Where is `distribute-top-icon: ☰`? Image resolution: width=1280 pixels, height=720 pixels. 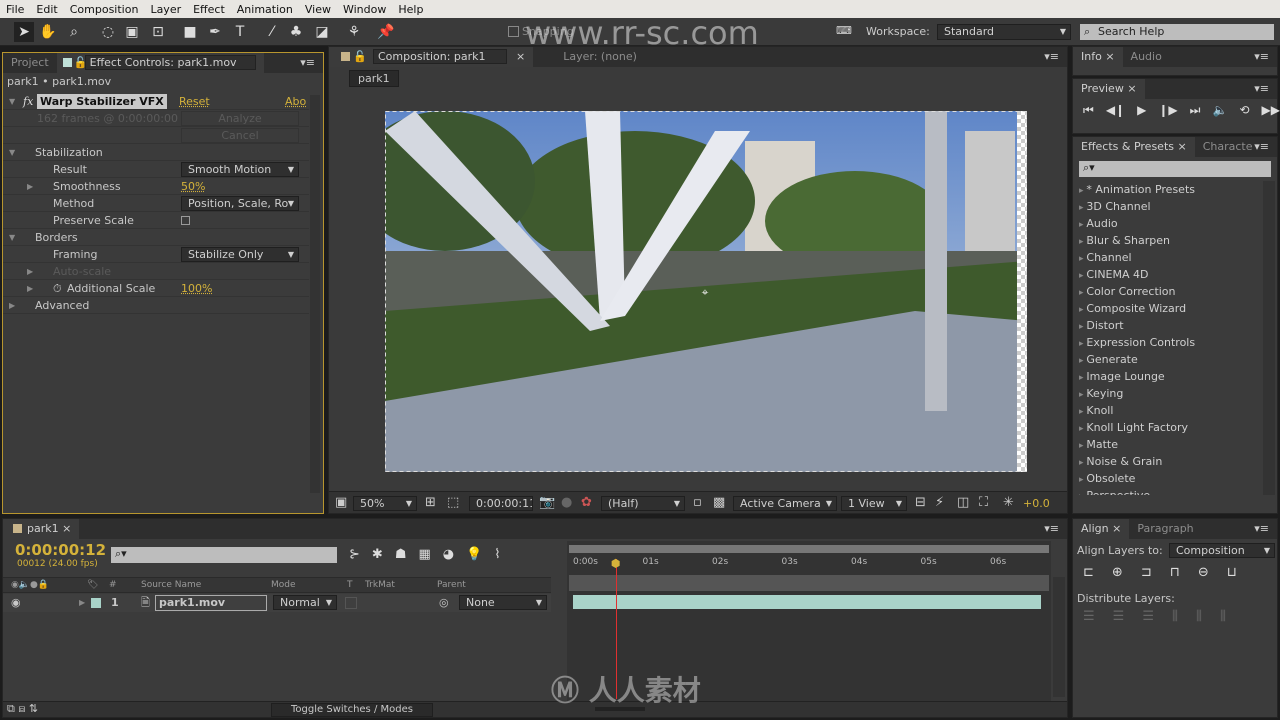 distribute-top-icon: ☰ is located at coordinates (1089, 616).